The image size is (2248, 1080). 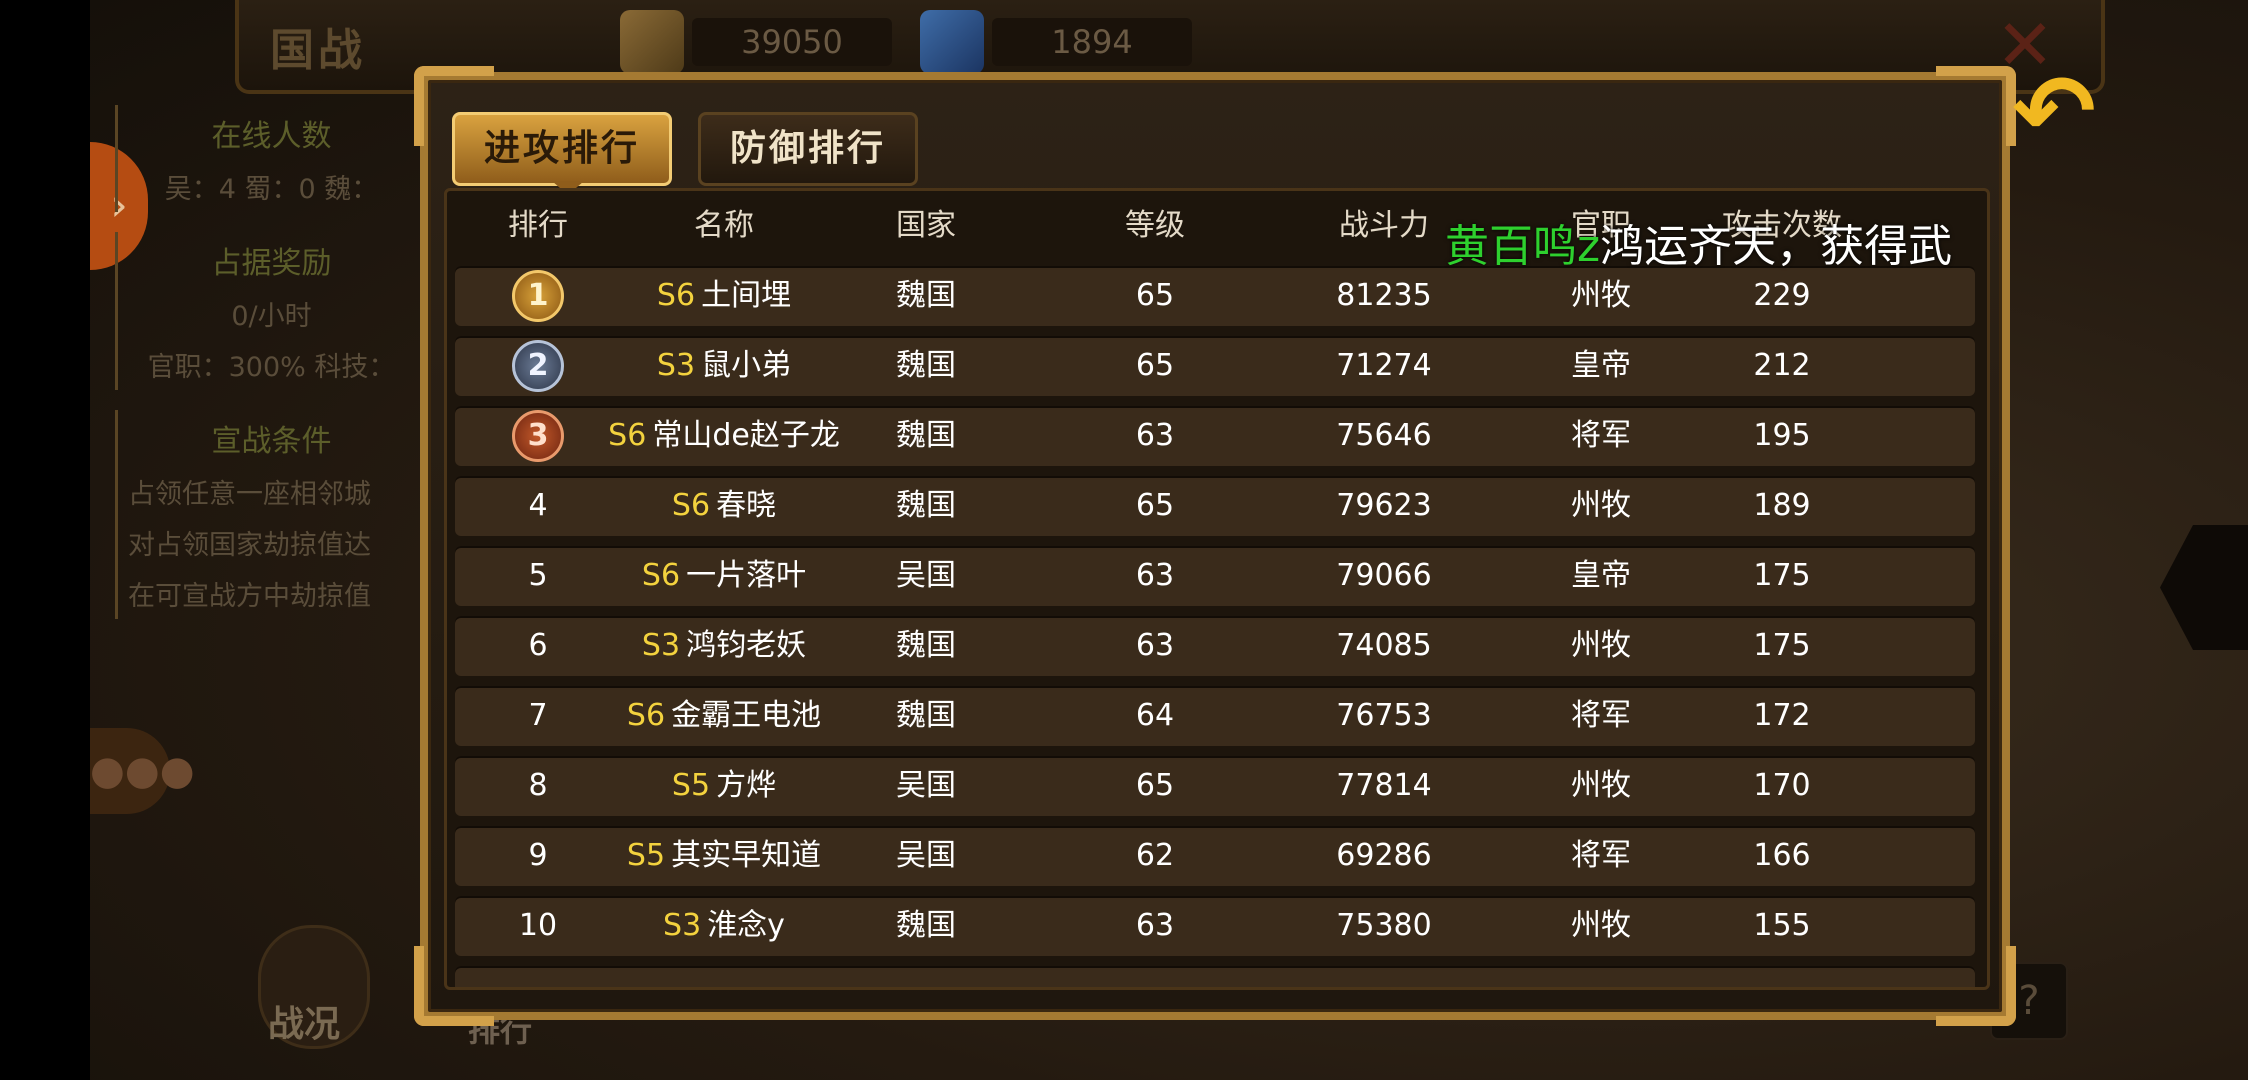 What do you see at coordinates (1215, 506) in the screenshot?
I see `table-row: 4 S6 春晓 魏国 65 79623 州牧 189` at bounding box center [1215, 506].